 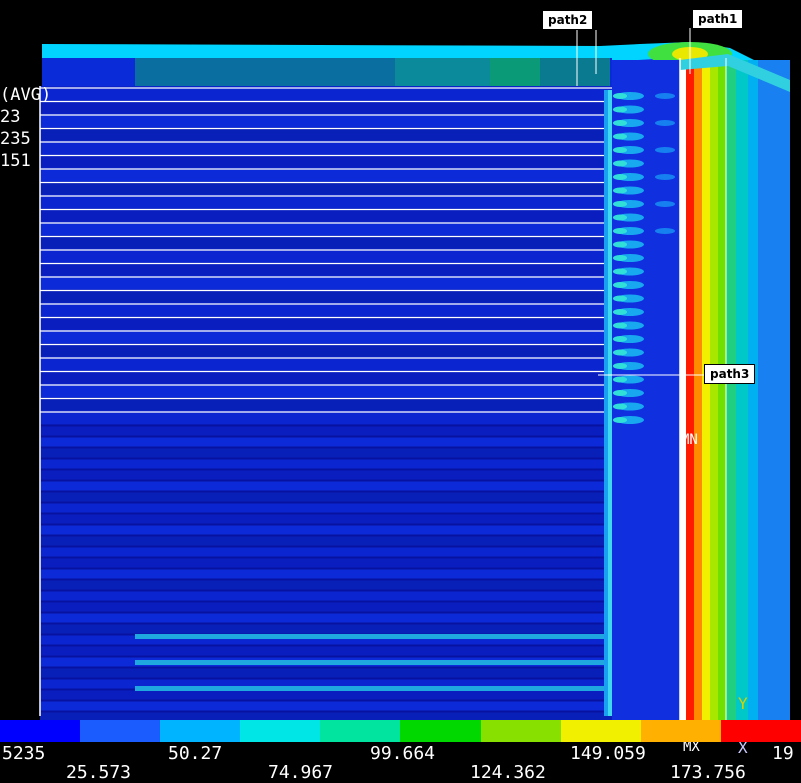 I want to click on top-cap-band-green, so click(x=515, y=72).